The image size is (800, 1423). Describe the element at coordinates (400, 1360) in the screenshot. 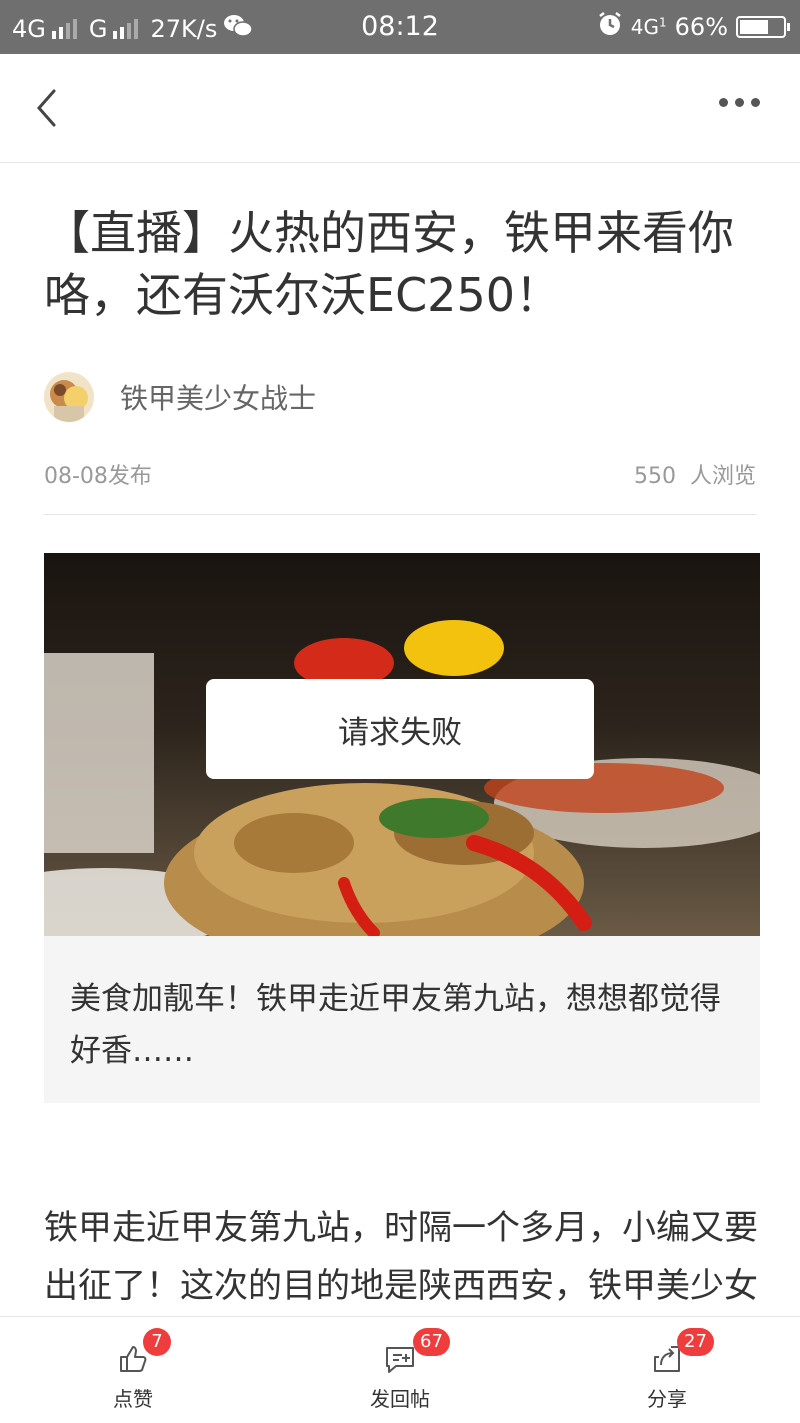

I see `comment-add-icon` at that location.